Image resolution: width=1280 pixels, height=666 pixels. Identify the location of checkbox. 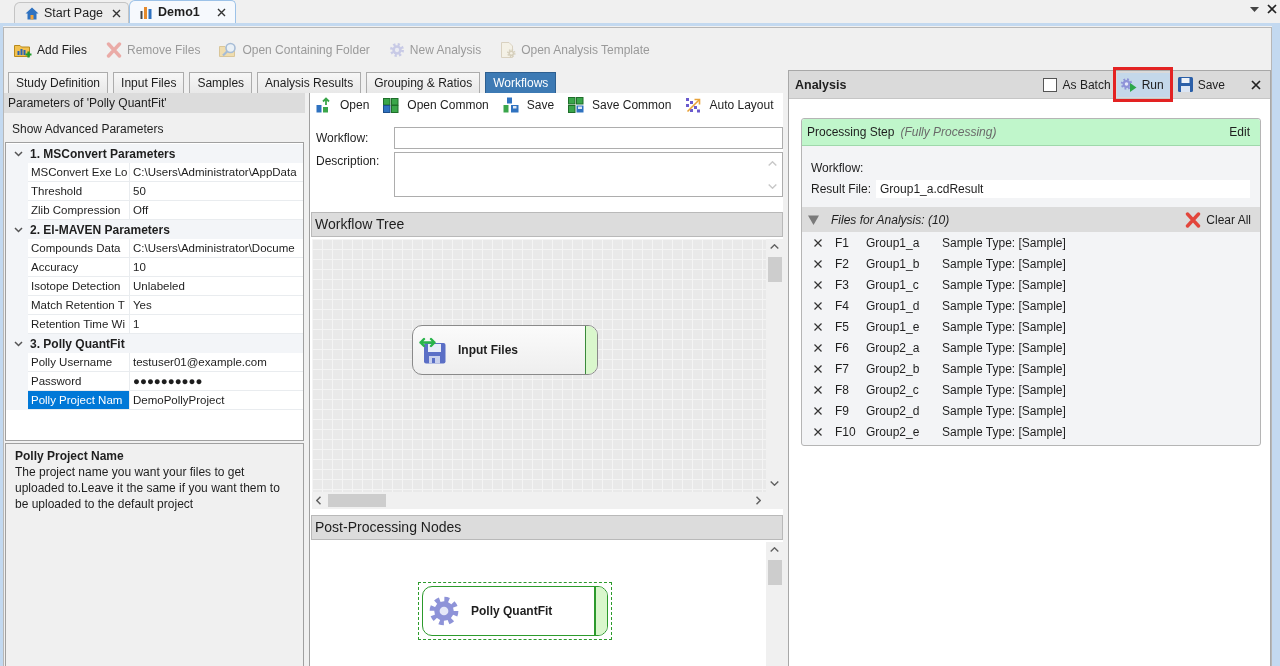
(1049, 84).